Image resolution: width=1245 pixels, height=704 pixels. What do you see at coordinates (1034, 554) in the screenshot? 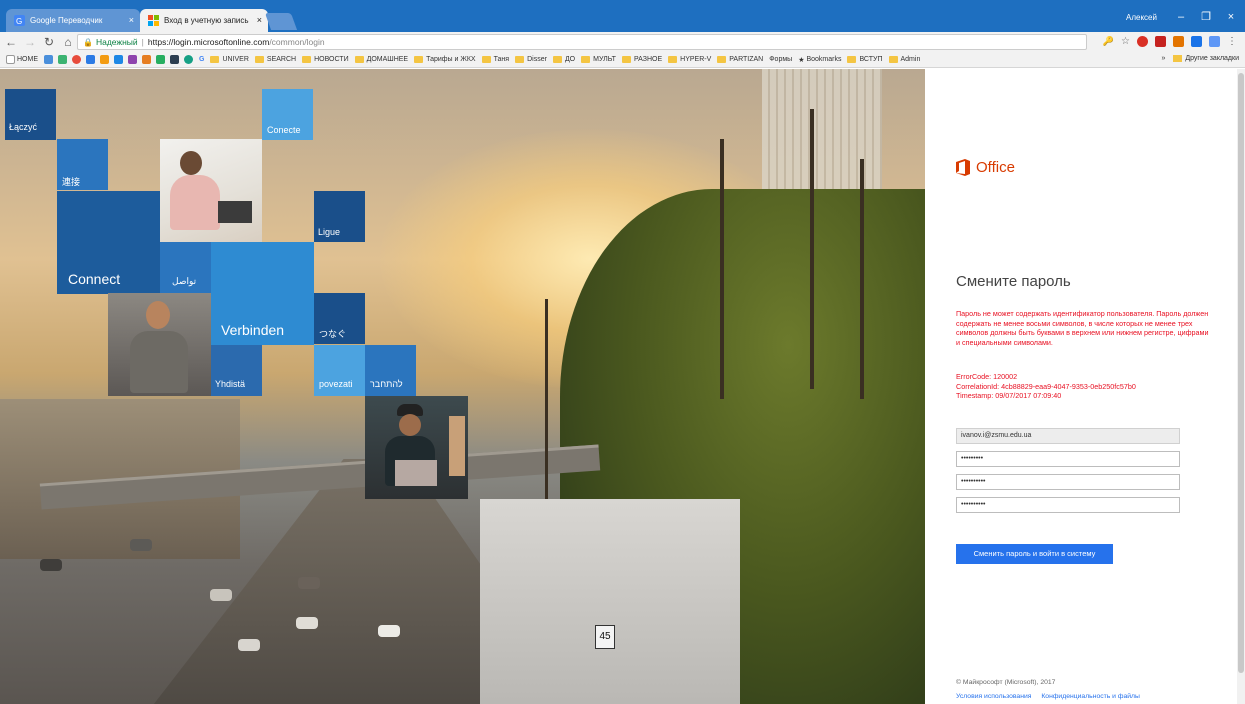
I see `change-password-submit-button: Сменить пароль и войти в систему` at bounding box center [1034, 554].